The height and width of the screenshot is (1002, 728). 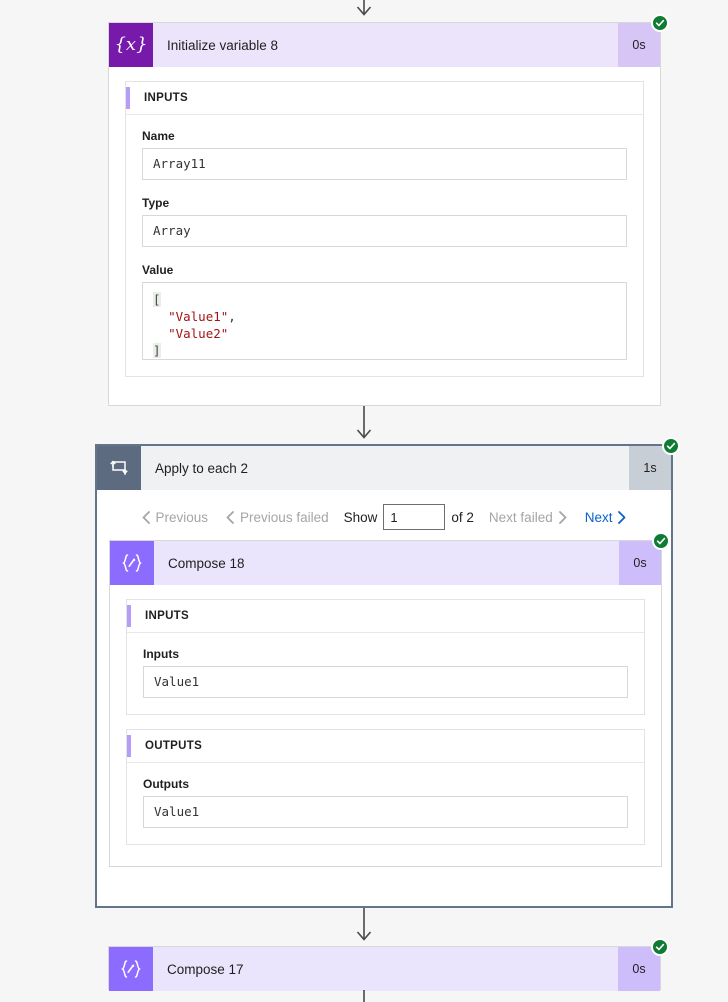 I want to click on action-title-initialize-variable-8: Initialize variable 8, so click(x=385, y=45).